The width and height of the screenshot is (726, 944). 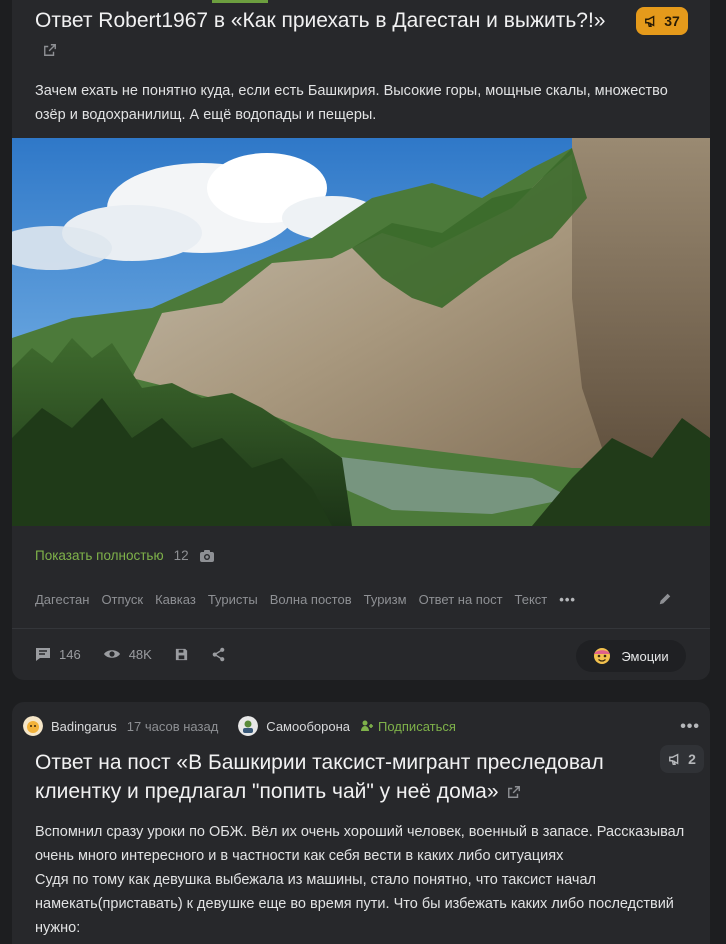 What do you see at coordinates (311, 599) in the screenshot?
I see `tag: Волна постов` at bounding box center [311, 599].